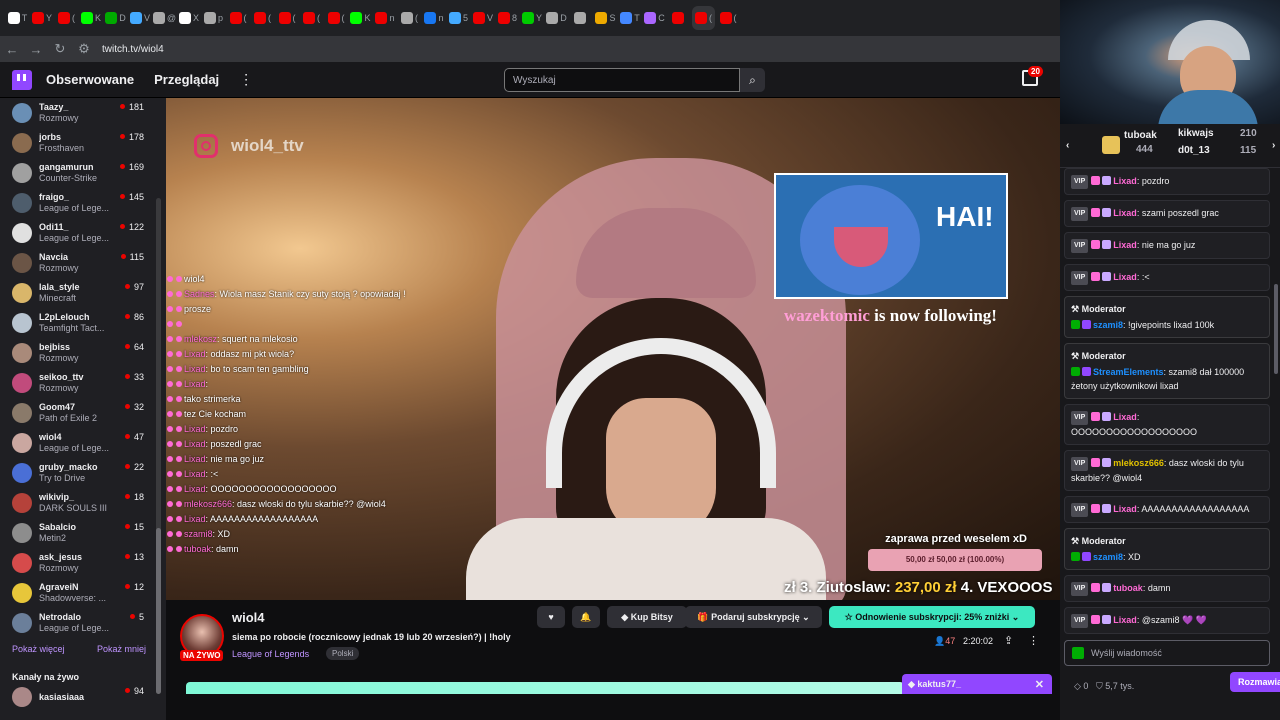 Image resolution: width=1280 pixels, height=720 pixels. I want to click on sidebar-item-gruby_macko: gruby_macko Try to Drive 22, so click(83, 473).